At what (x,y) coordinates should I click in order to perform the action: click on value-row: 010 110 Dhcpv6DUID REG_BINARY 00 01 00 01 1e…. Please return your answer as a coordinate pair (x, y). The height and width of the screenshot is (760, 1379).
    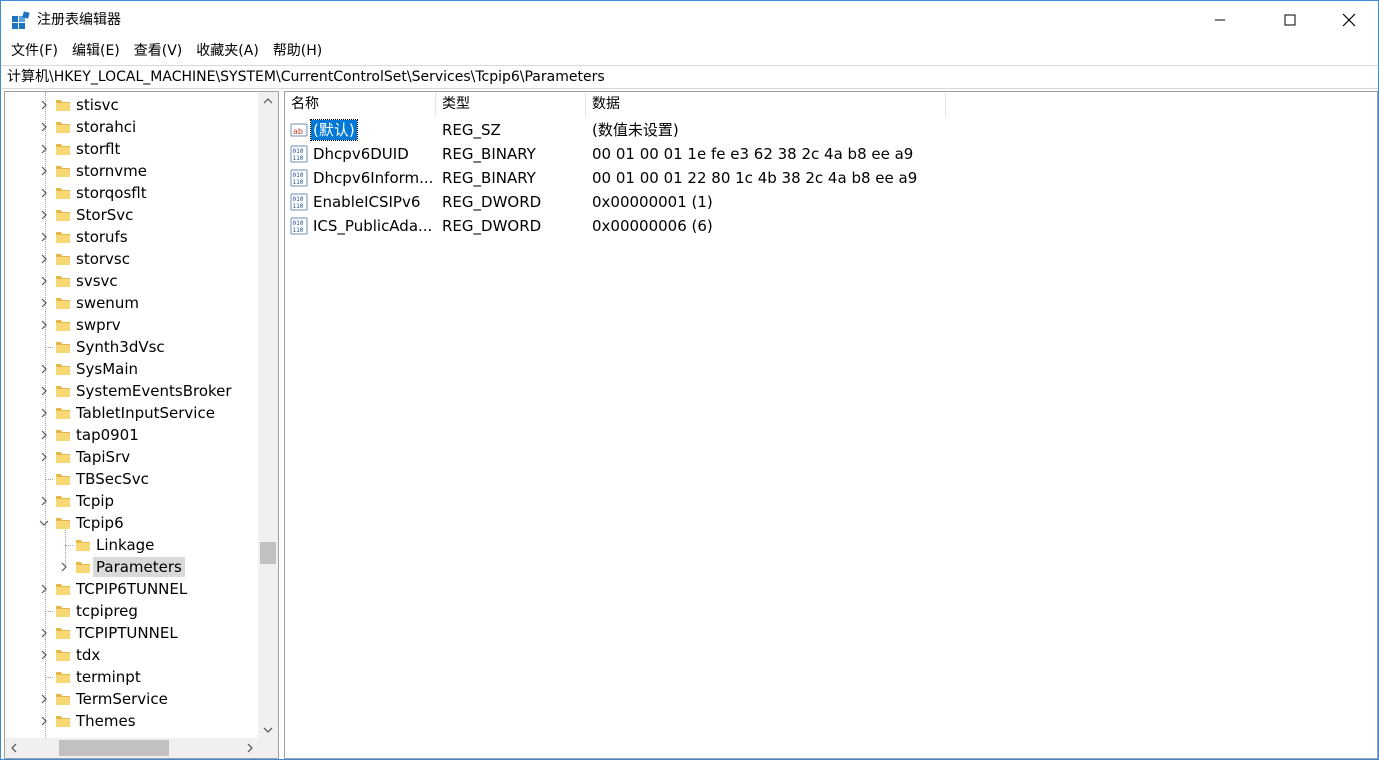
    Looking at the image, I should click on (831, 154).